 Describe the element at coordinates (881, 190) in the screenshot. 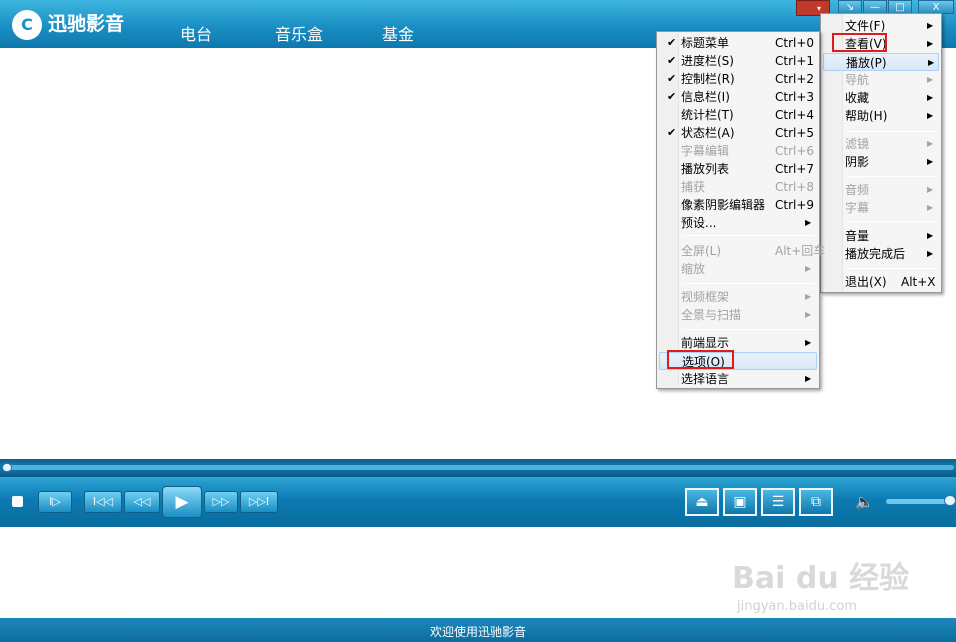

I see `main-menu-item: 音频 ▶` at that location.